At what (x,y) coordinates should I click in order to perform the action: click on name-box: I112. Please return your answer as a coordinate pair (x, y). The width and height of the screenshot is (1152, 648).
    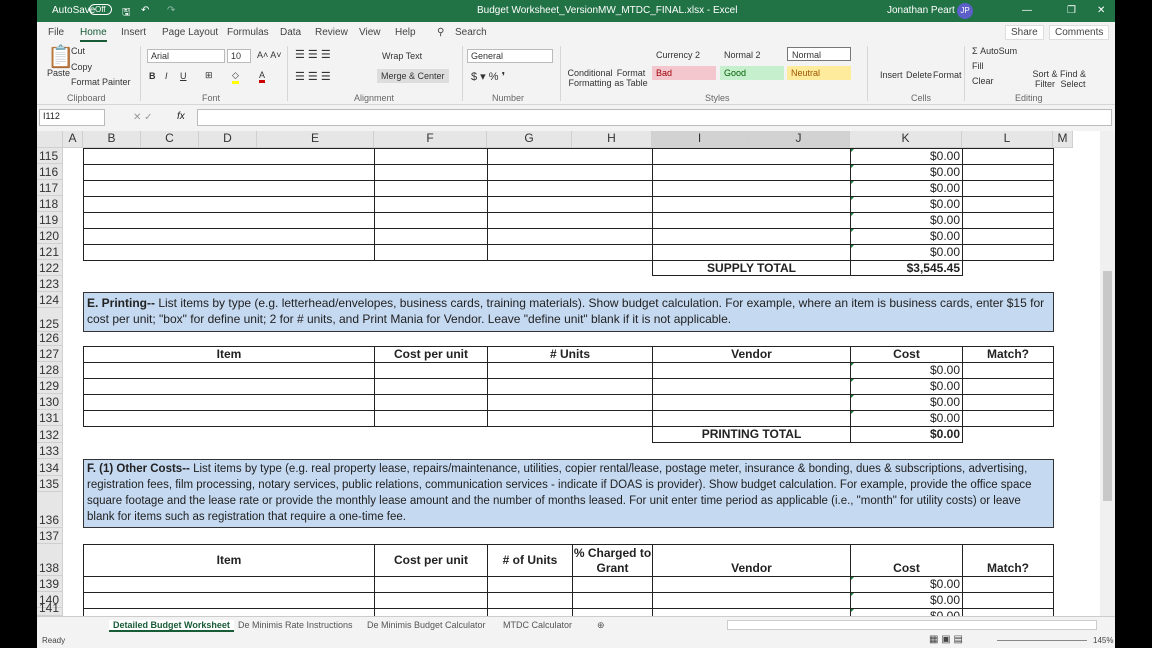
    Looking at the image, I should click on (72, 117).